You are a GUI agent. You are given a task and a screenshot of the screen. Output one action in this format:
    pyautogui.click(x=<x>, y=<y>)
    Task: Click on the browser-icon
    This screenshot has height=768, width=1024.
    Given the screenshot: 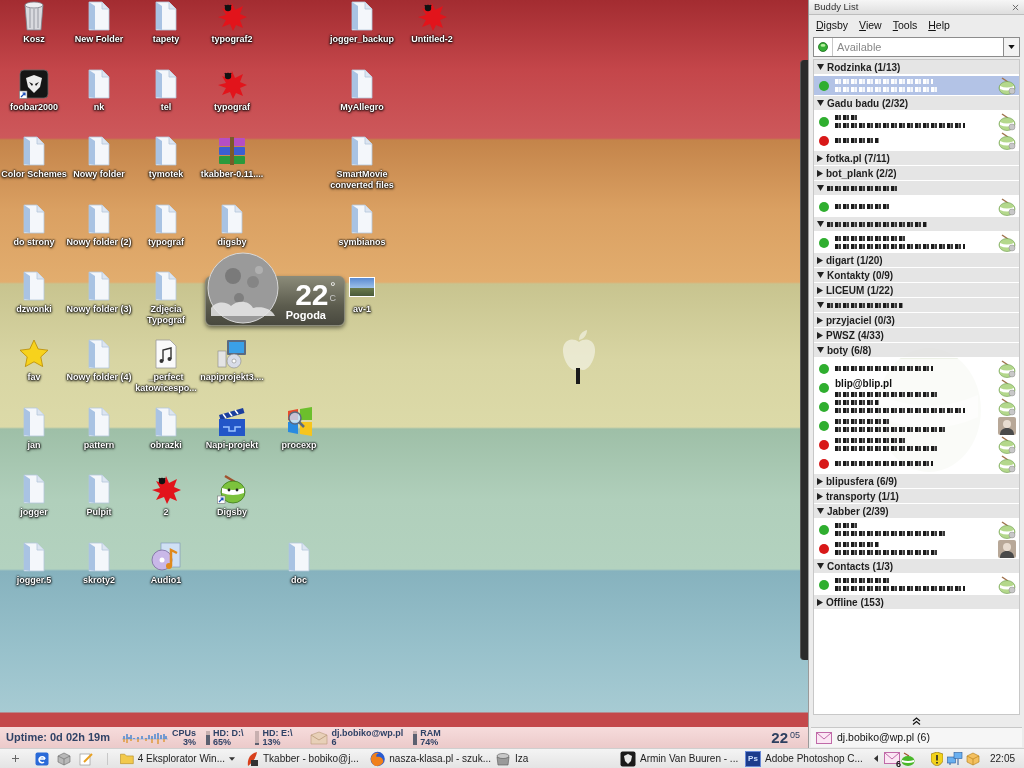 What is the action you would take?
    pyautogui.click(x=42, y=758)
    